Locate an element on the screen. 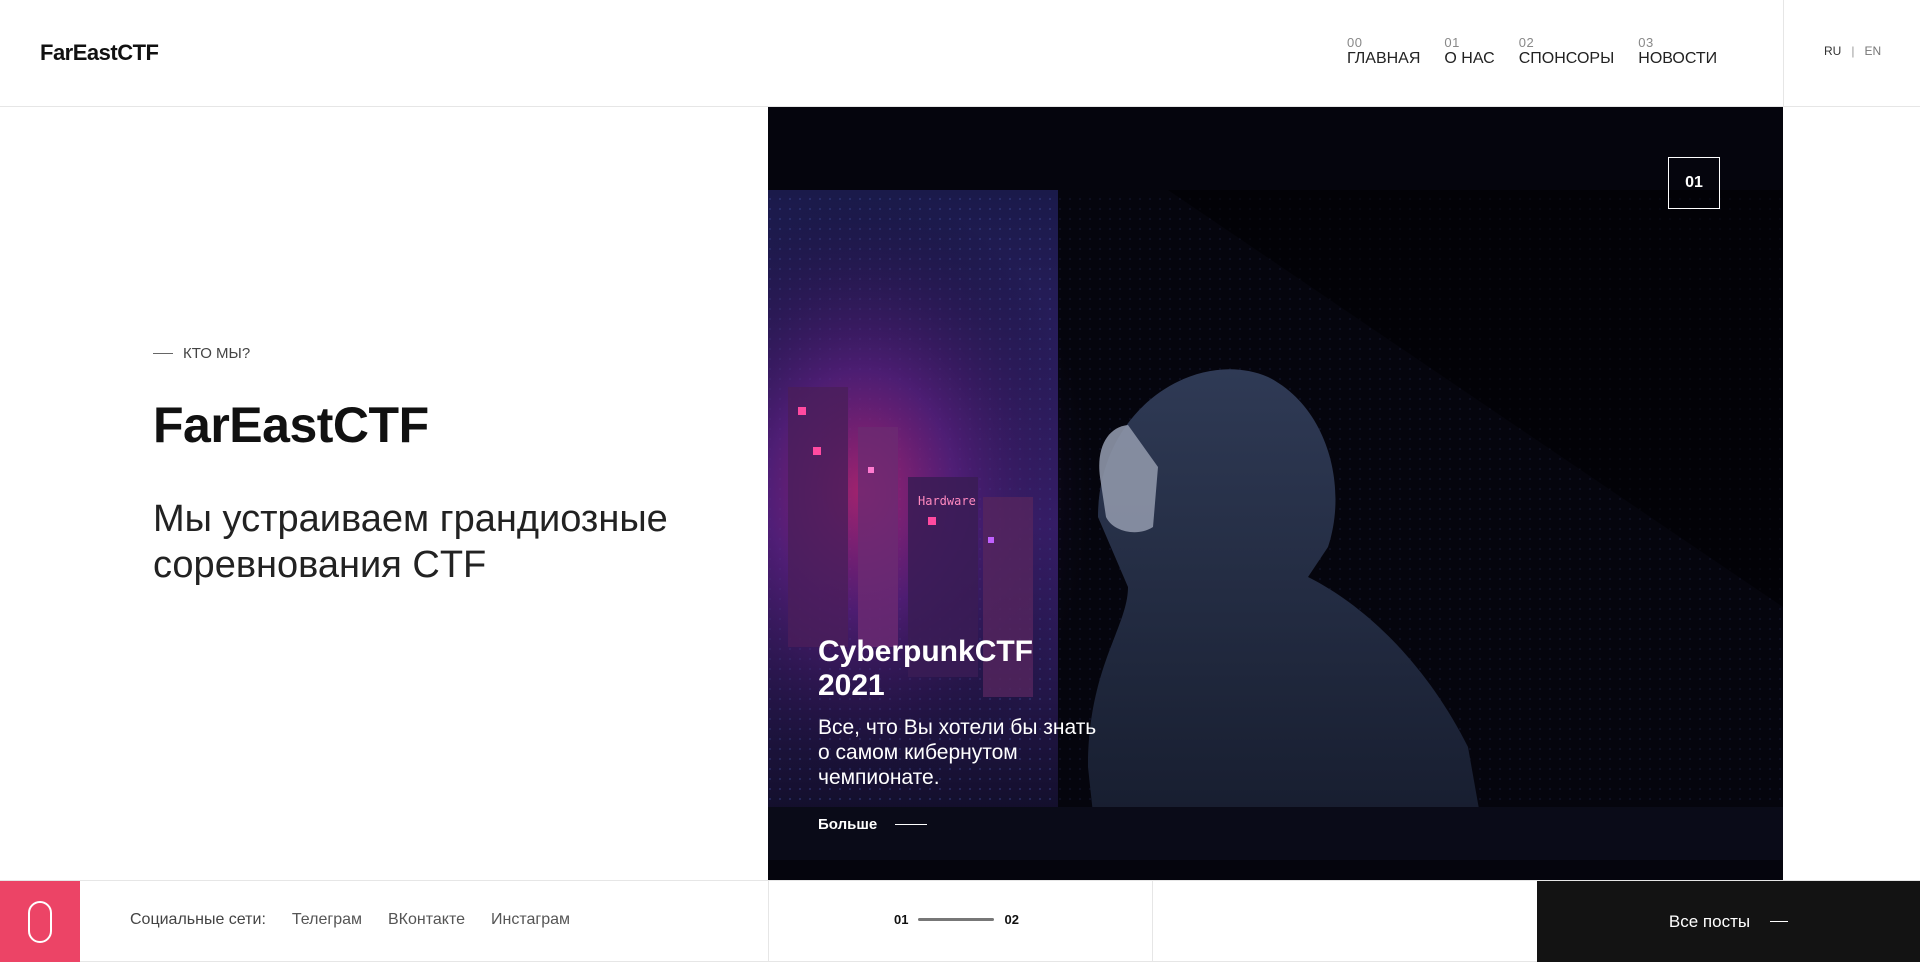  nav-item-about: 01 О НАС is located at coordinates (1469, 52).